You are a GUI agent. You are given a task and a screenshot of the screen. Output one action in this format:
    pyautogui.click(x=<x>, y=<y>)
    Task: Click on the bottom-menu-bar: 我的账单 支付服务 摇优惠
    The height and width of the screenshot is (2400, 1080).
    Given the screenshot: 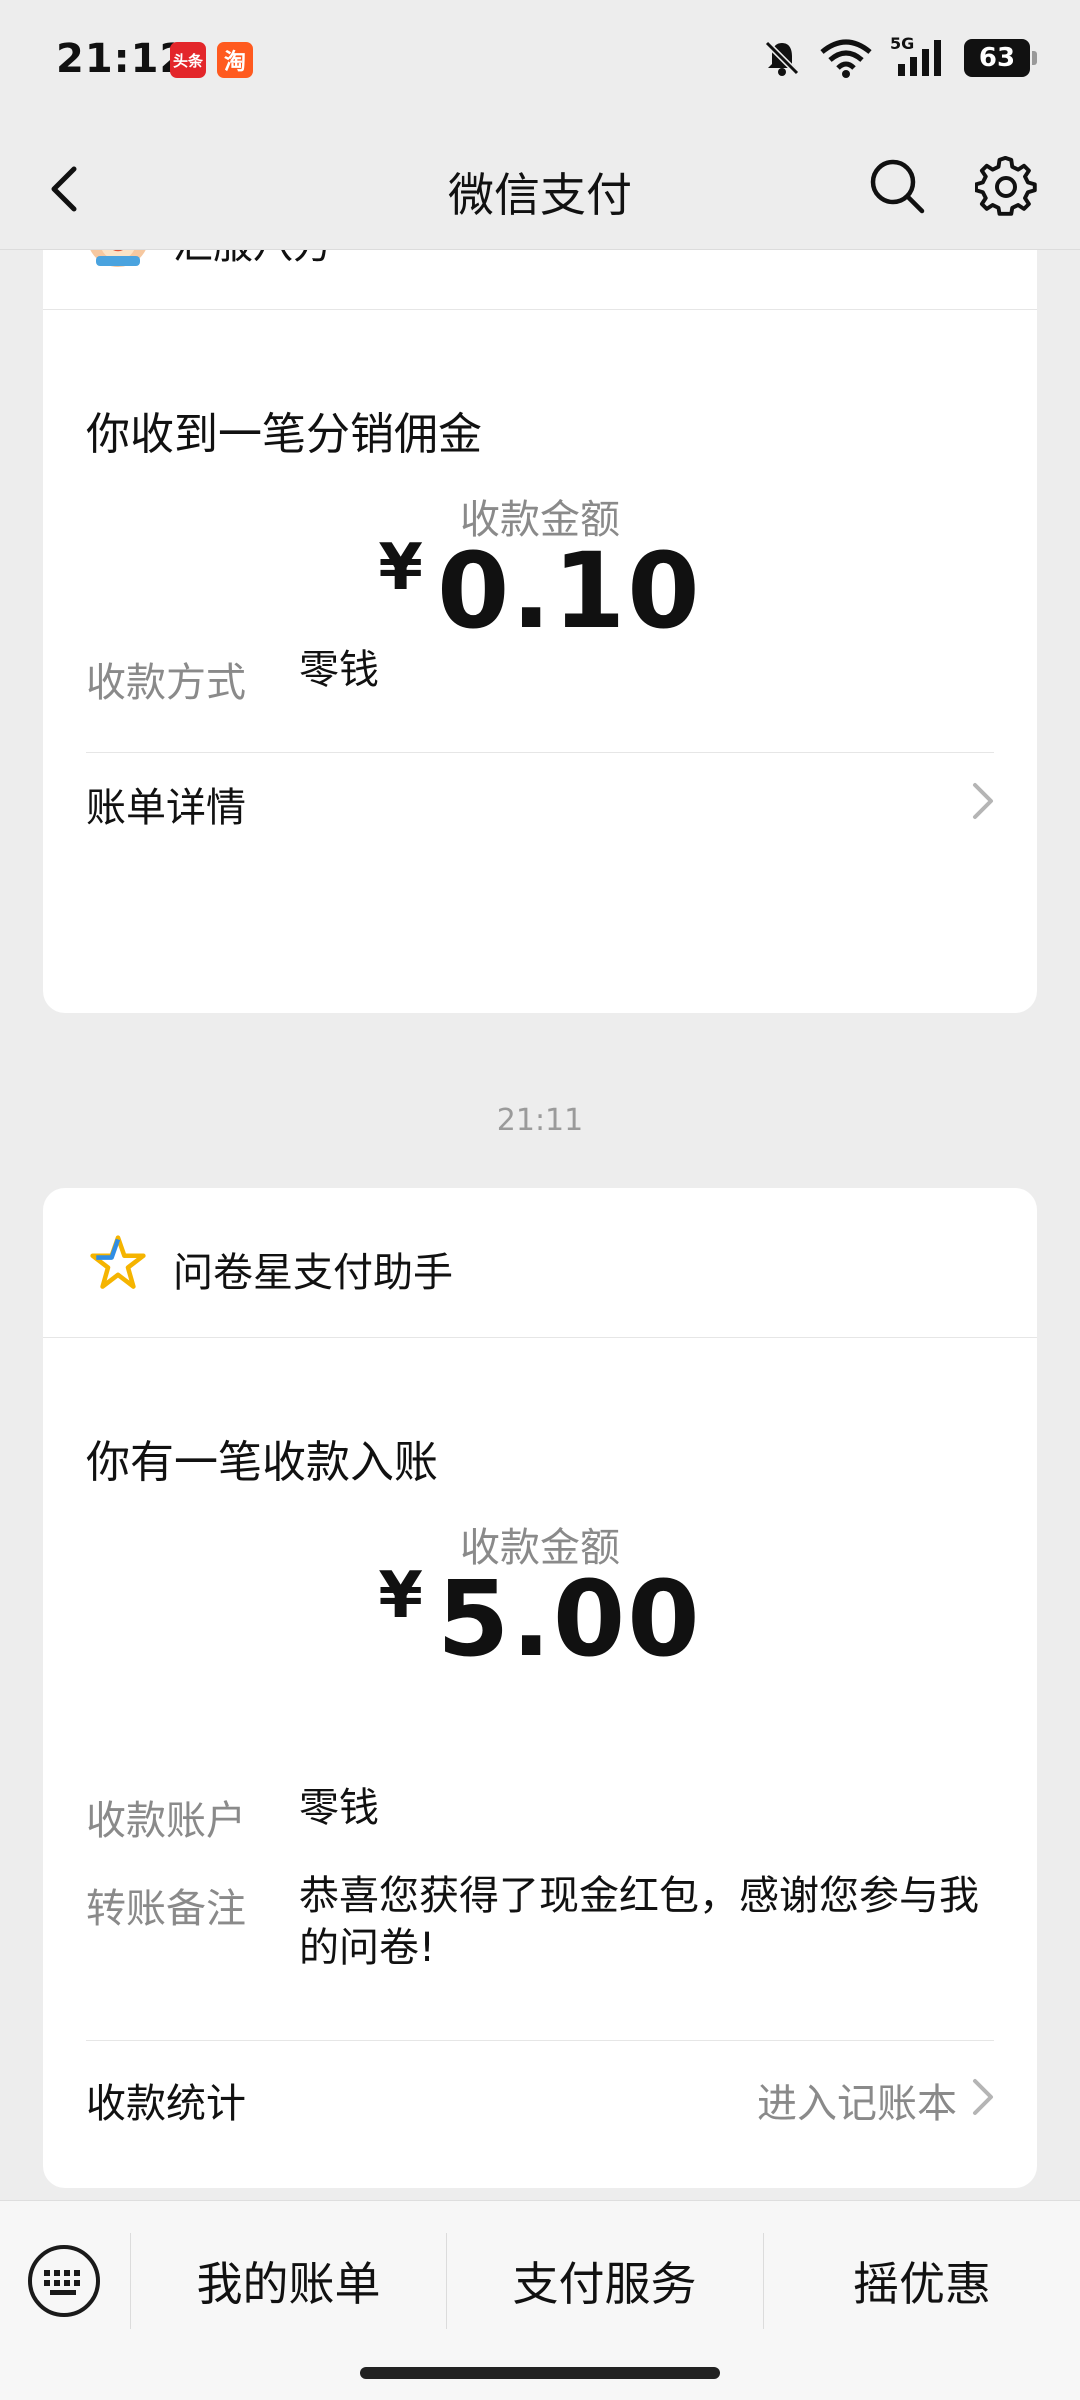 What is the action you would take?
    pyautogui.click(x=540, y=2300)
    